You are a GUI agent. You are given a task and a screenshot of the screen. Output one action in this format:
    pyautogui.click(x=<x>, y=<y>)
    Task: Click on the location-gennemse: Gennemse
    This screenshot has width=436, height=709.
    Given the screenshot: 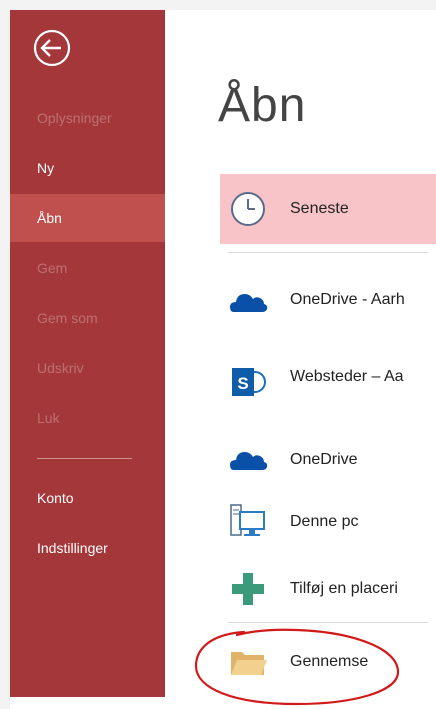 What is the action you would take?
    pyautogui.click(x=328, y=663)
    